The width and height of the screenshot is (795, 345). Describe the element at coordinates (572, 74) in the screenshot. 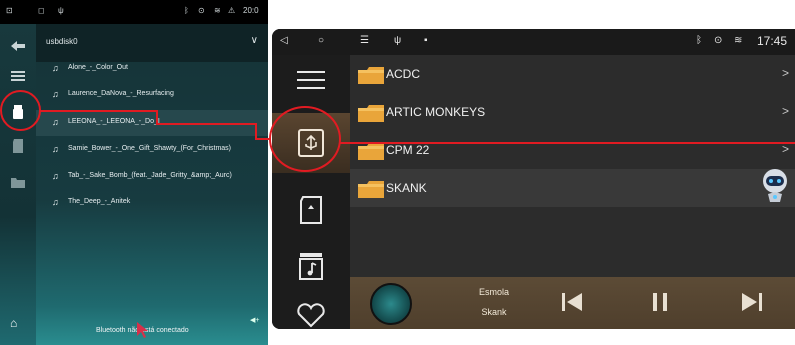

I see `folder-row: ACDC >` at that location.